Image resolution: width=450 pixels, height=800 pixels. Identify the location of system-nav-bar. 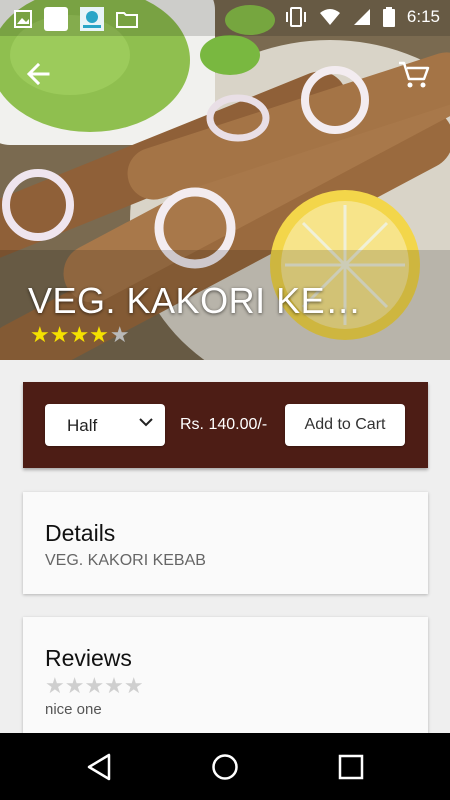
(225, 766).